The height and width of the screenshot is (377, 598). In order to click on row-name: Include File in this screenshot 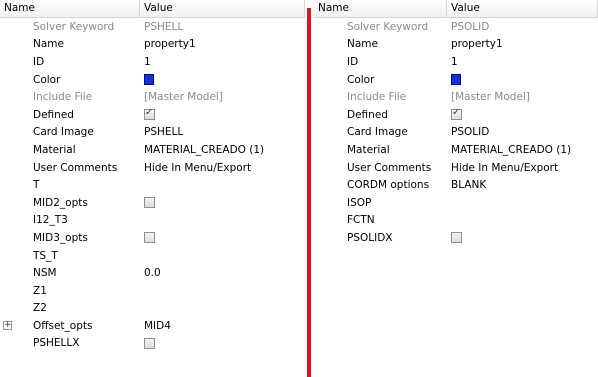, I will do `click(377, 97)`.